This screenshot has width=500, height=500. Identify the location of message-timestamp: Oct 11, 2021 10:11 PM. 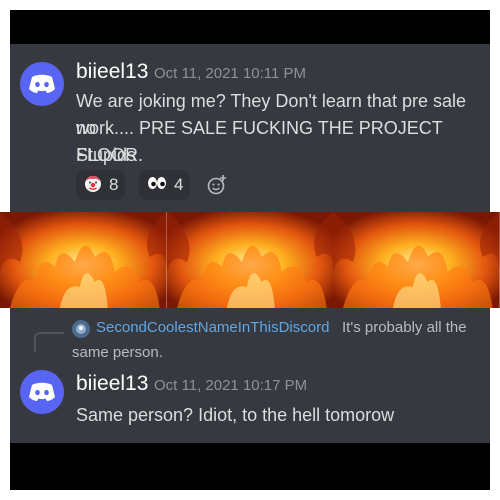
(230, 73).